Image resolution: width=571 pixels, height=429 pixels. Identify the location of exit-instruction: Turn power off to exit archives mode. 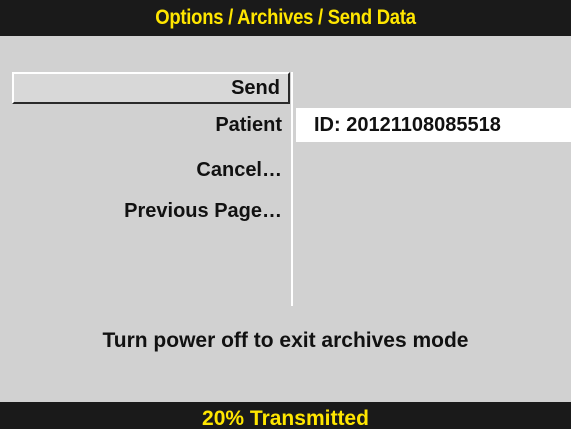
(285, 340).